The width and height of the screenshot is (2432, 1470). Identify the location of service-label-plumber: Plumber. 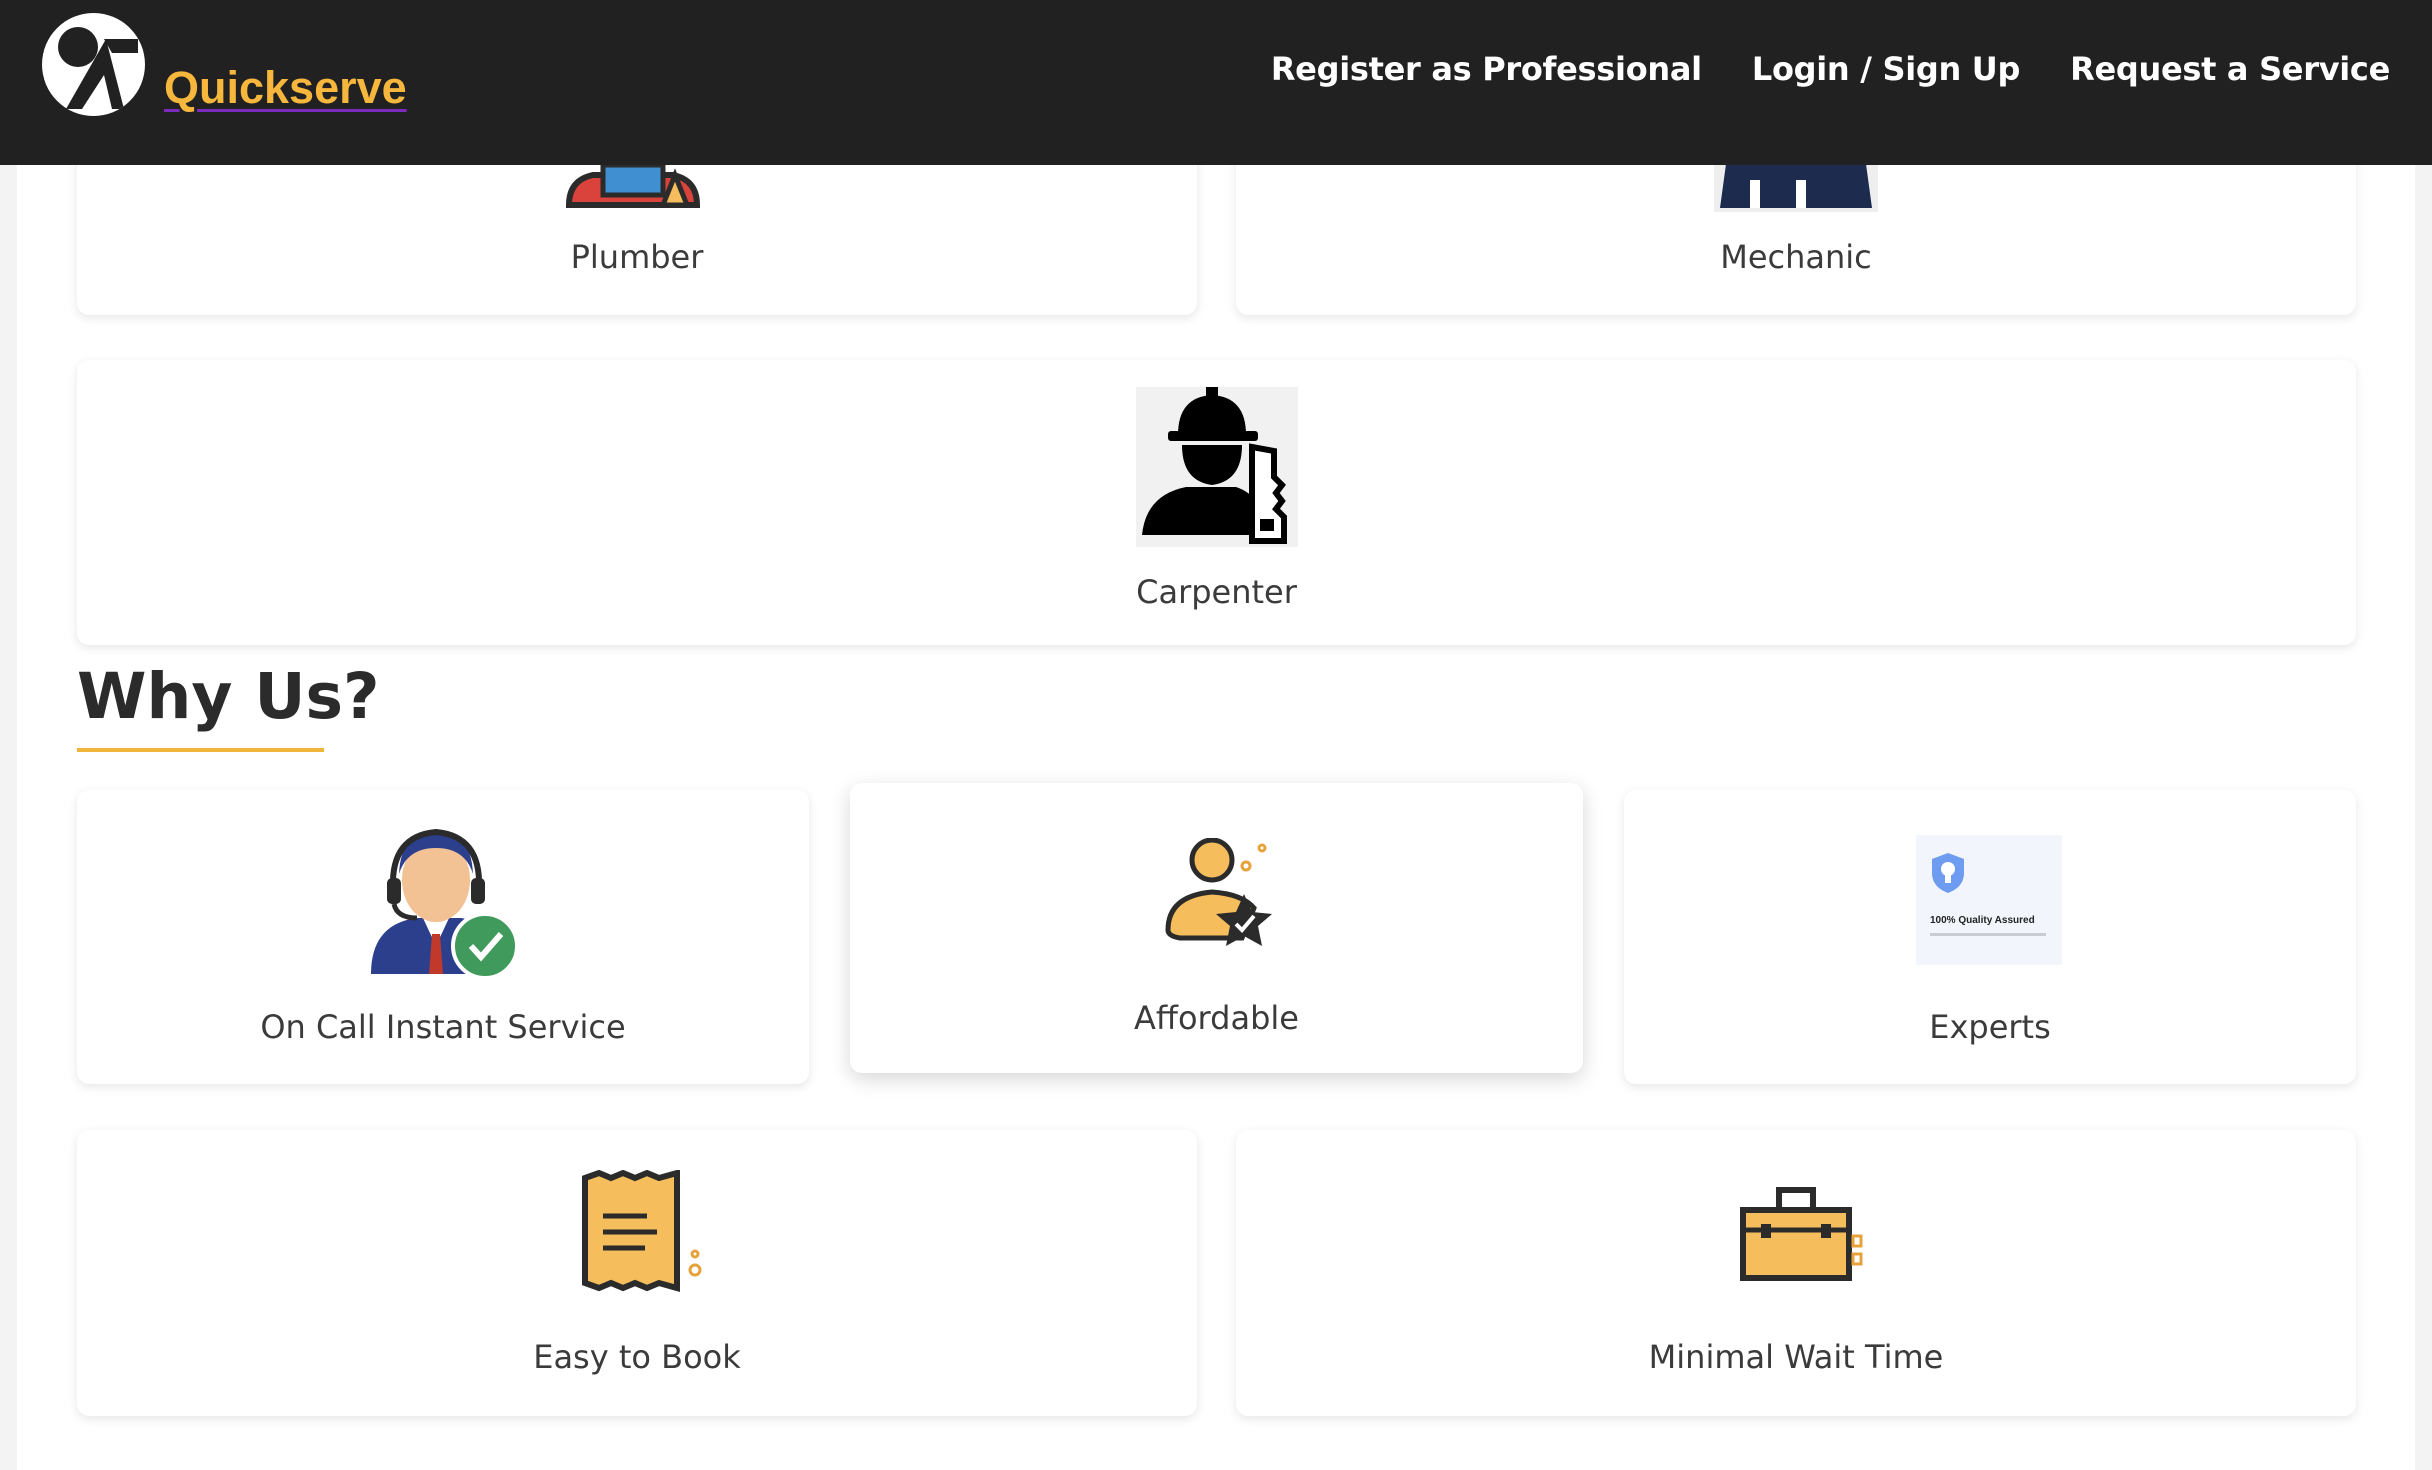
(637, 257).